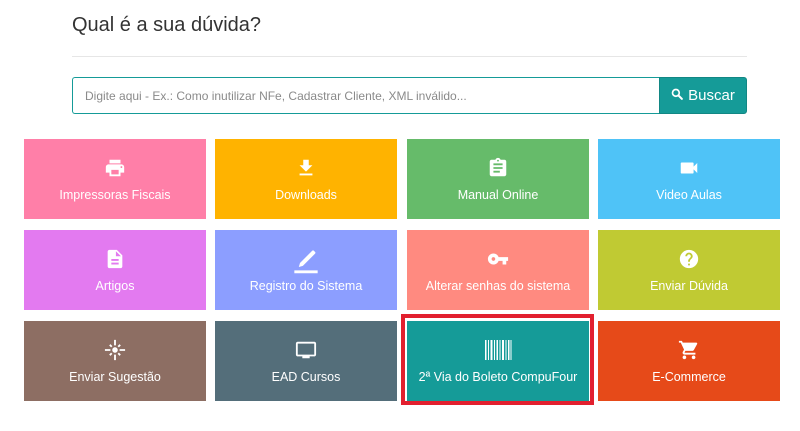  What do you see at coordinates (306, 377) in the screenshot?
I see `tile-label: EAD Cursos` at bounding box center [306, 377].